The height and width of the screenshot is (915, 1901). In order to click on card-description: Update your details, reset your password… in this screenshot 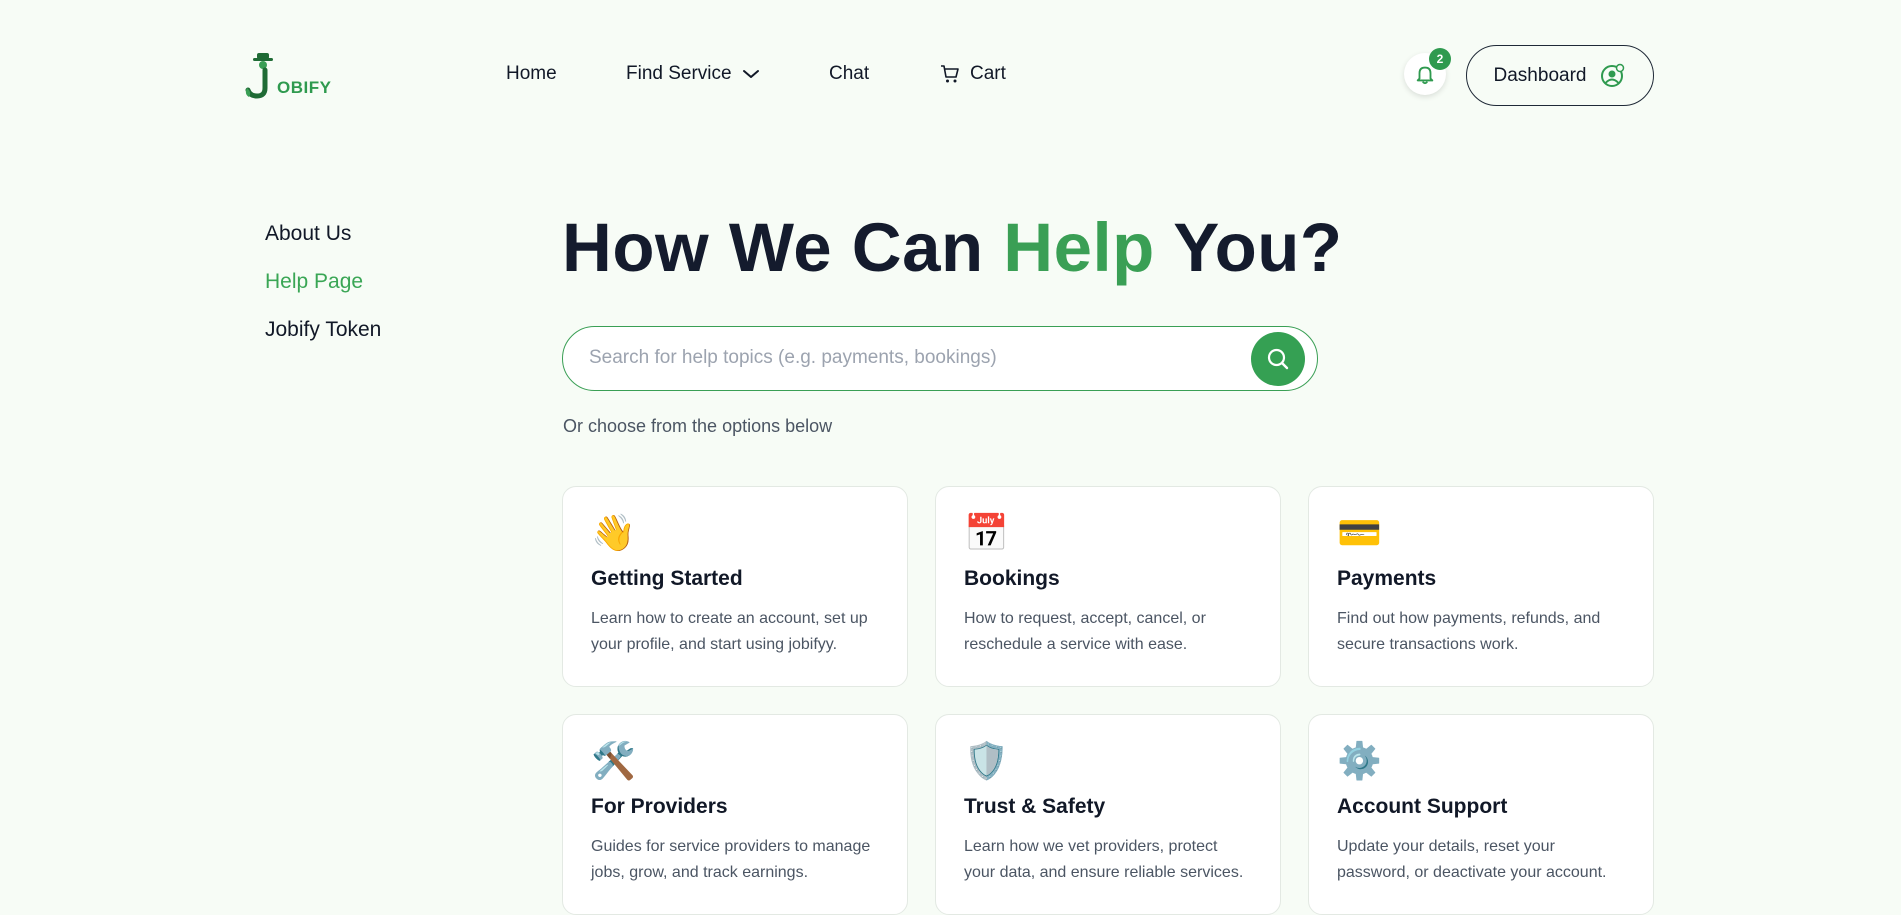, I will do `click(1472, 859)`.